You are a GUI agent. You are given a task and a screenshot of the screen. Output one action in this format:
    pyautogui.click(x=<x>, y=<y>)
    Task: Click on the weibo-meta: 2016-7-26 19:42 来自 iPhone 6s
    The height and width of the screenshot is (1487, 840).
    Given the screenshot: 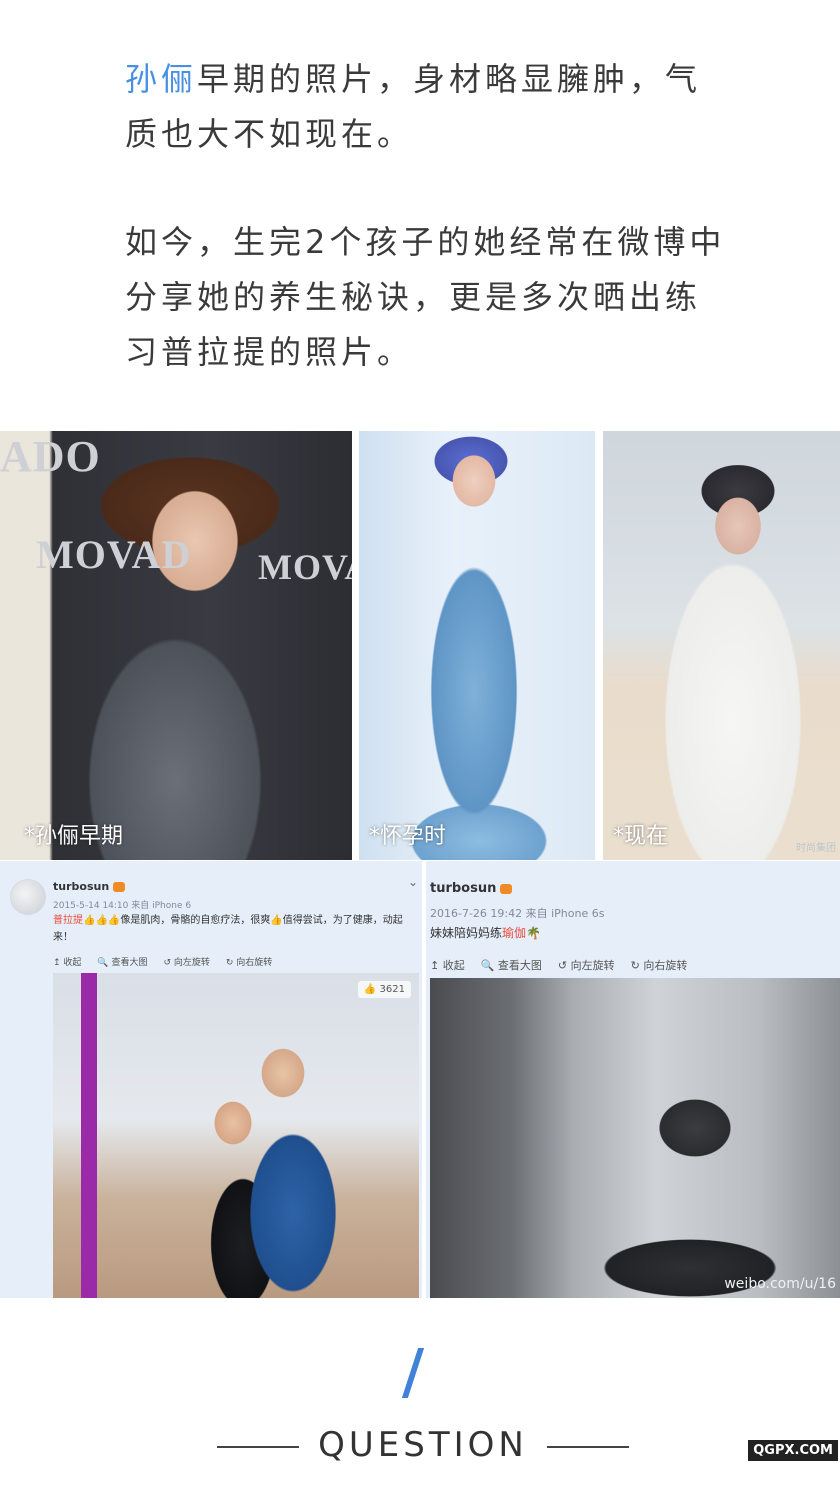 What is the action you would take?
    pyautogui.click(x=517, y=913)
    